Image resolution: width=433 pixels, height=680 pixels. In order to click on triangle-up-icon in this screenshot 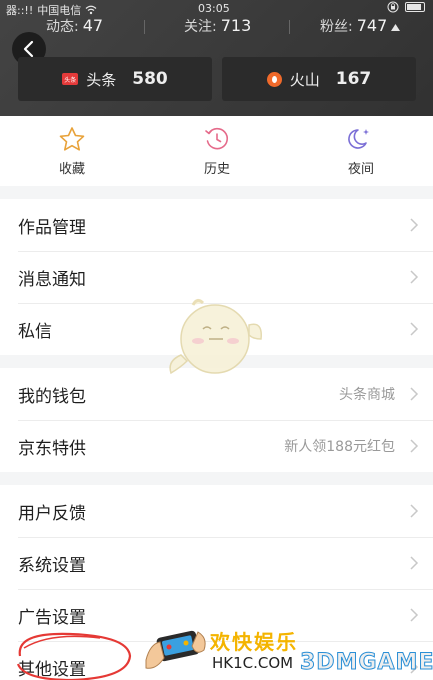, I will do `click(395, 27)`.